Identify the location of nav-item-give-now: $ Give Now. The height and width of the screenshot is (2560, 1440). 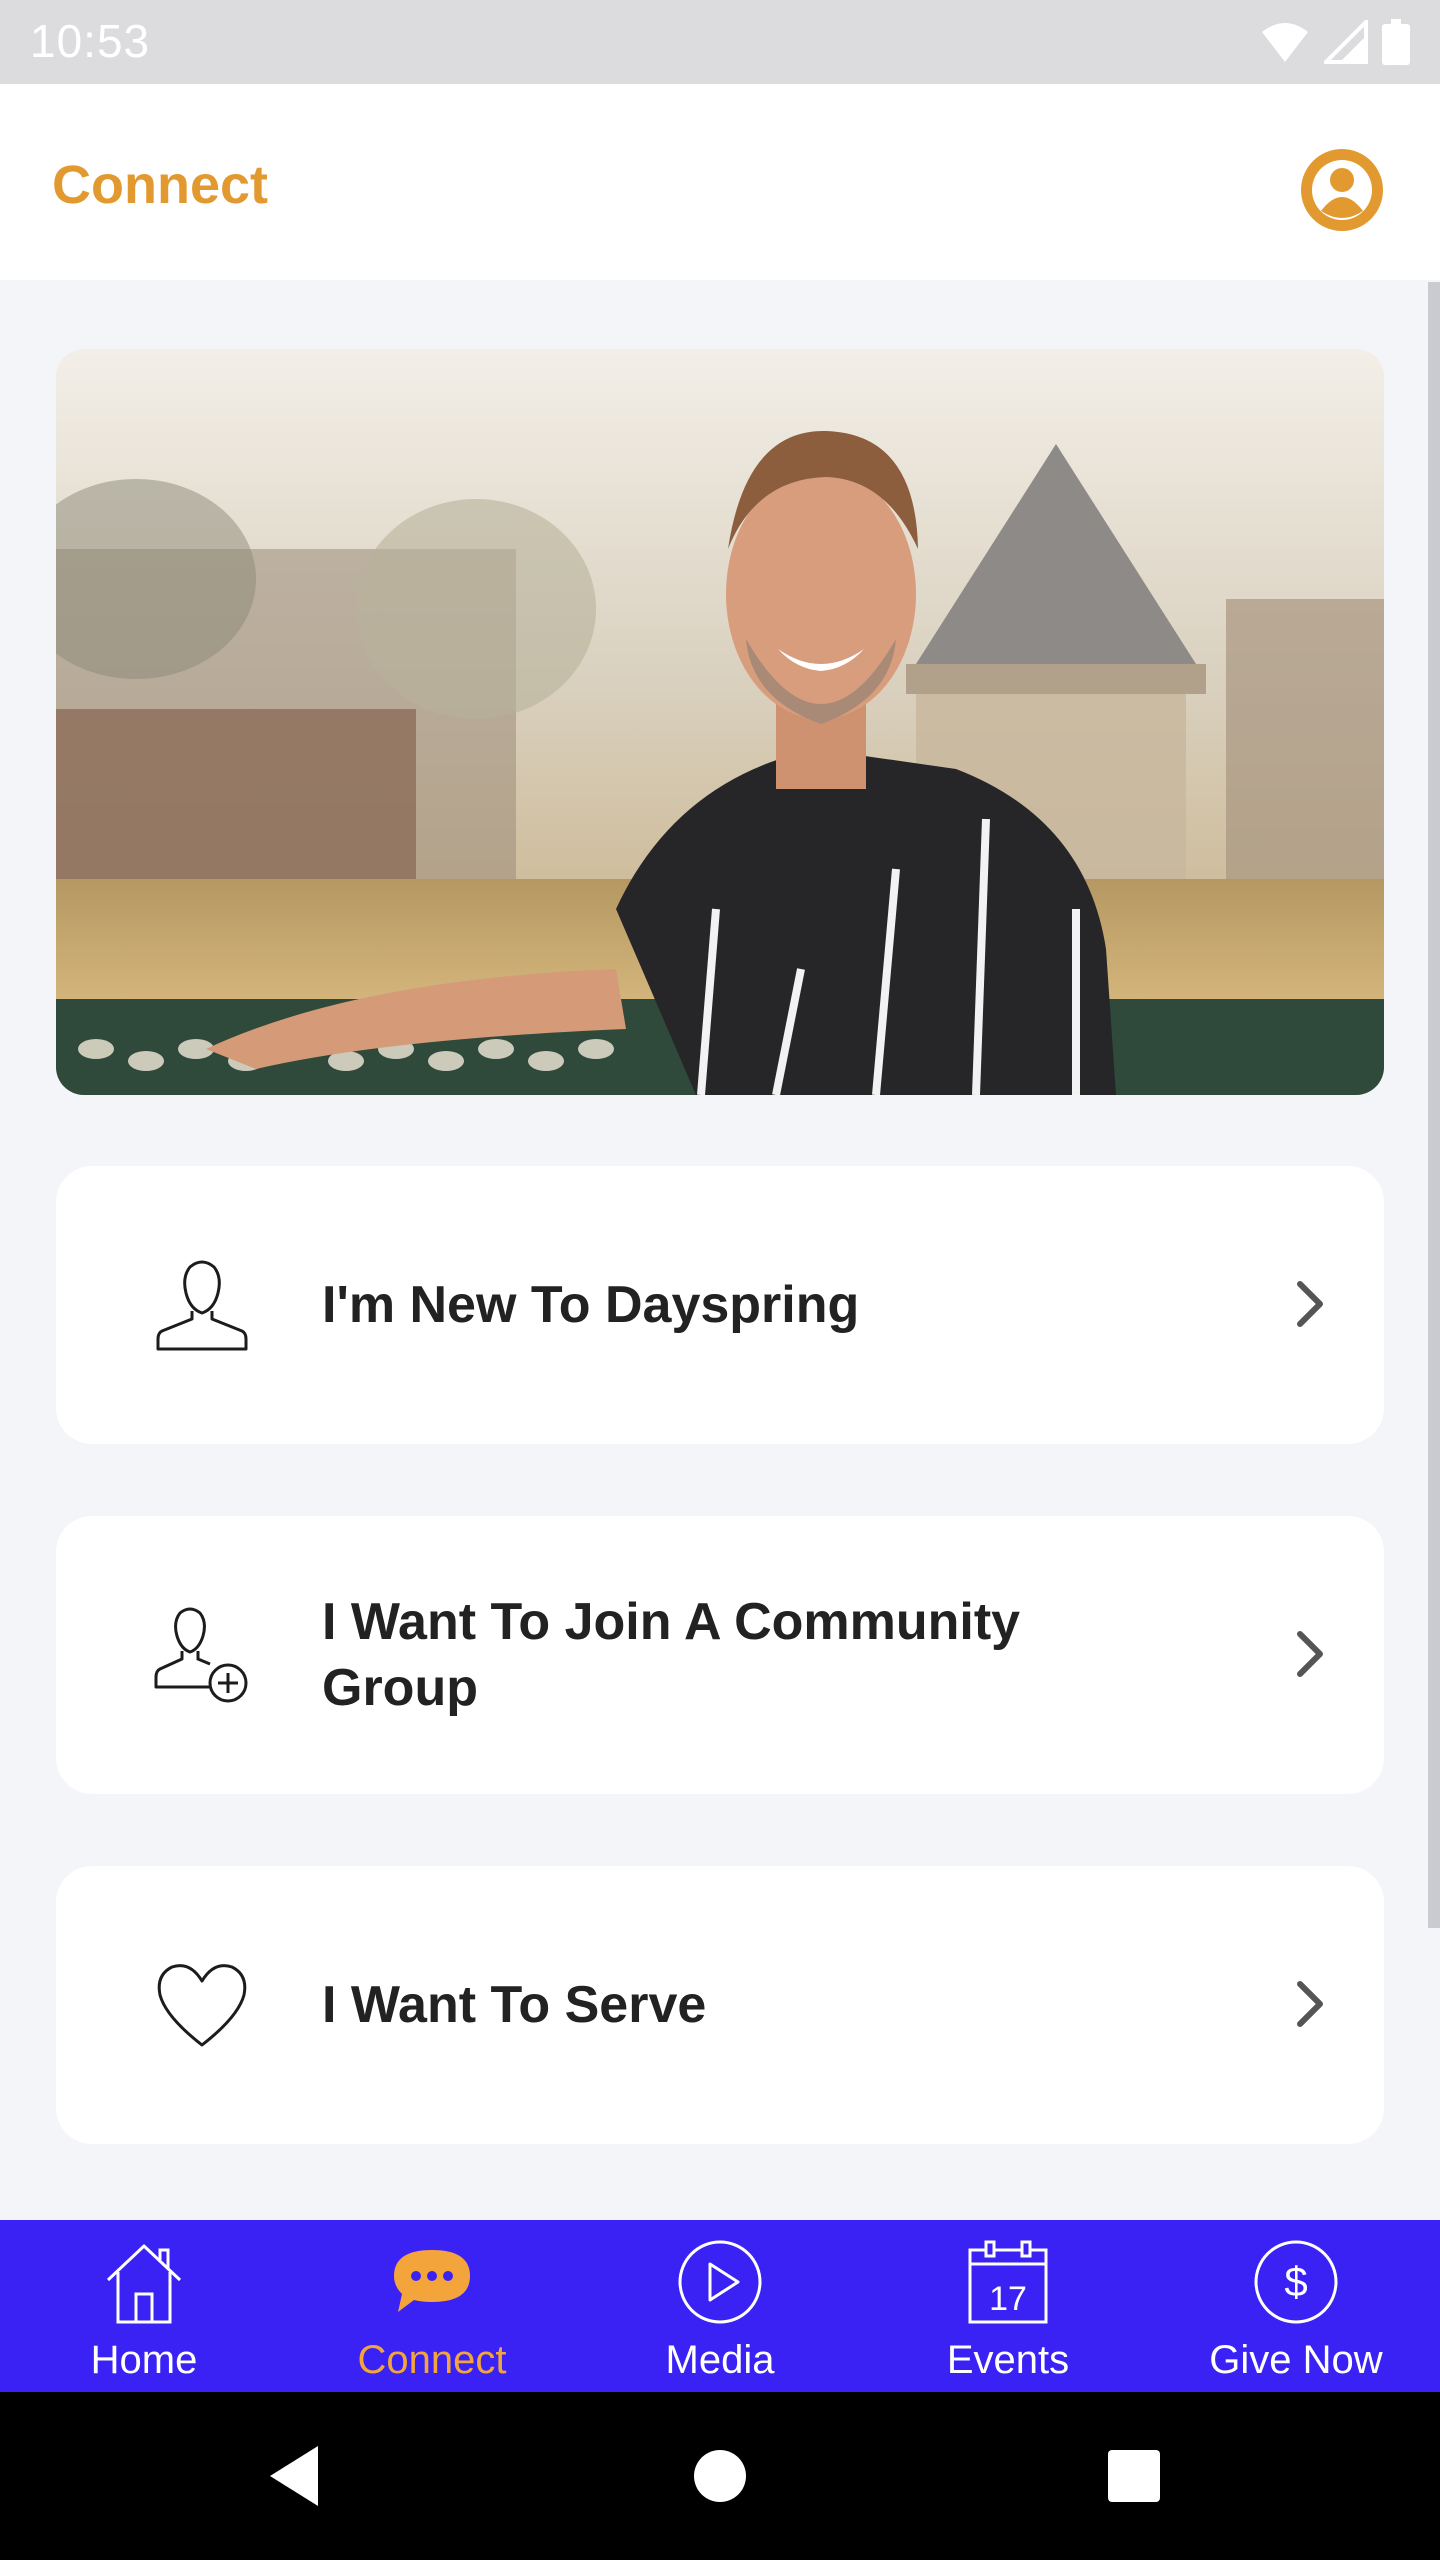
(1296, 2306).